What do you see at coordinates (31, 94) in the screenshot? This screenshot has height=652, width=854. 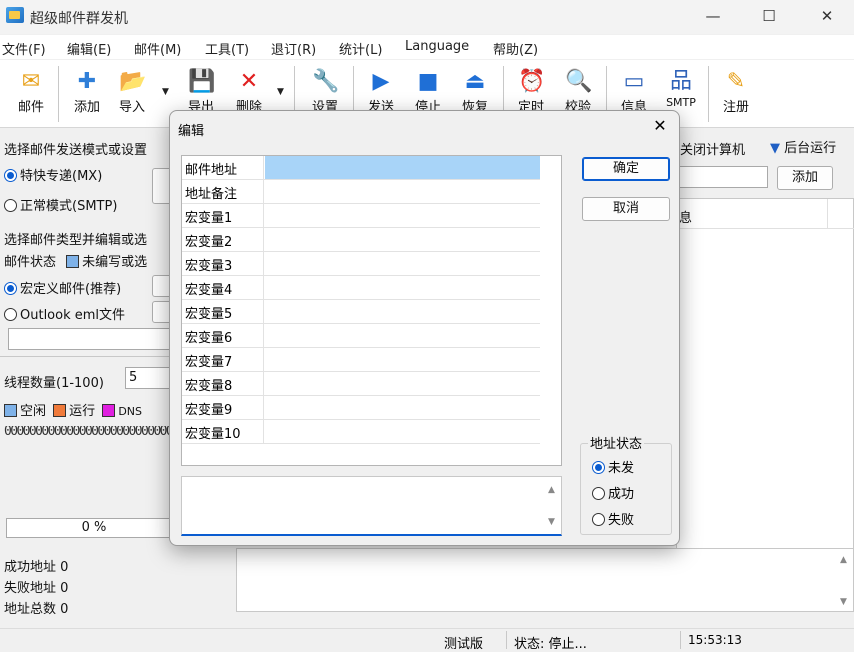 I see `toolbar-mail-button: ✉ 邮件` at bounding box center [31, 94].